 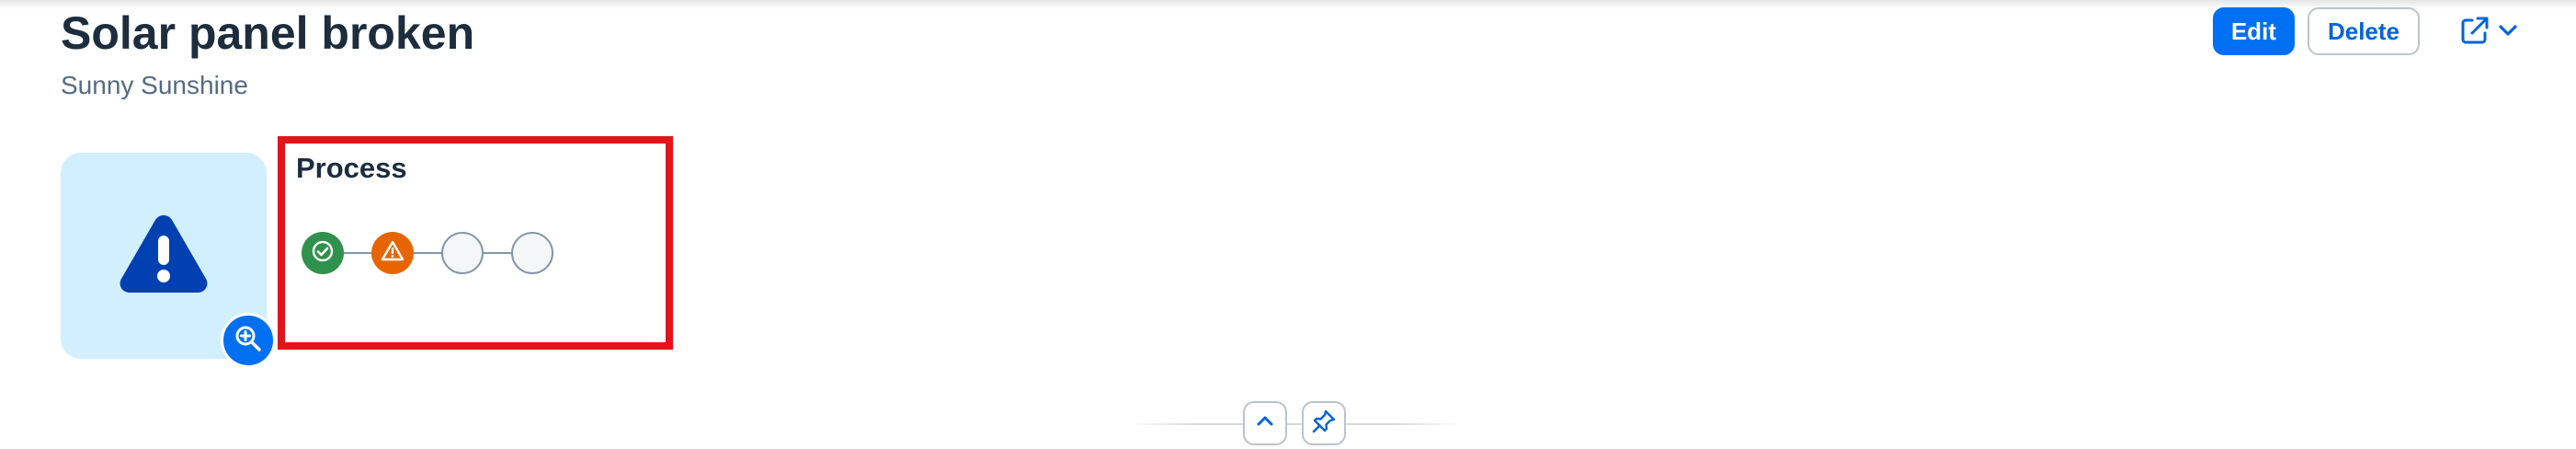 What do you see at coordinates (268, 33) in the screenshot?
I see `page-title: Solar panel broken` at bounding box center [268, 33].